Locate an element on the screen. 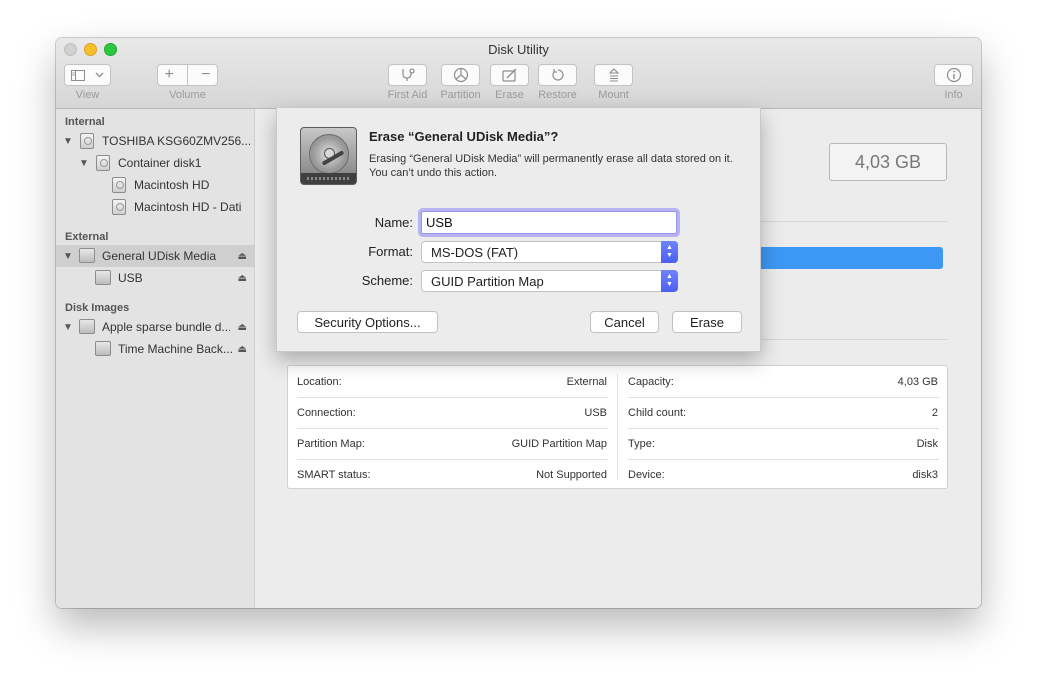 The image size is (1037, 682). usage-bar is located at coordinates (851, 258).